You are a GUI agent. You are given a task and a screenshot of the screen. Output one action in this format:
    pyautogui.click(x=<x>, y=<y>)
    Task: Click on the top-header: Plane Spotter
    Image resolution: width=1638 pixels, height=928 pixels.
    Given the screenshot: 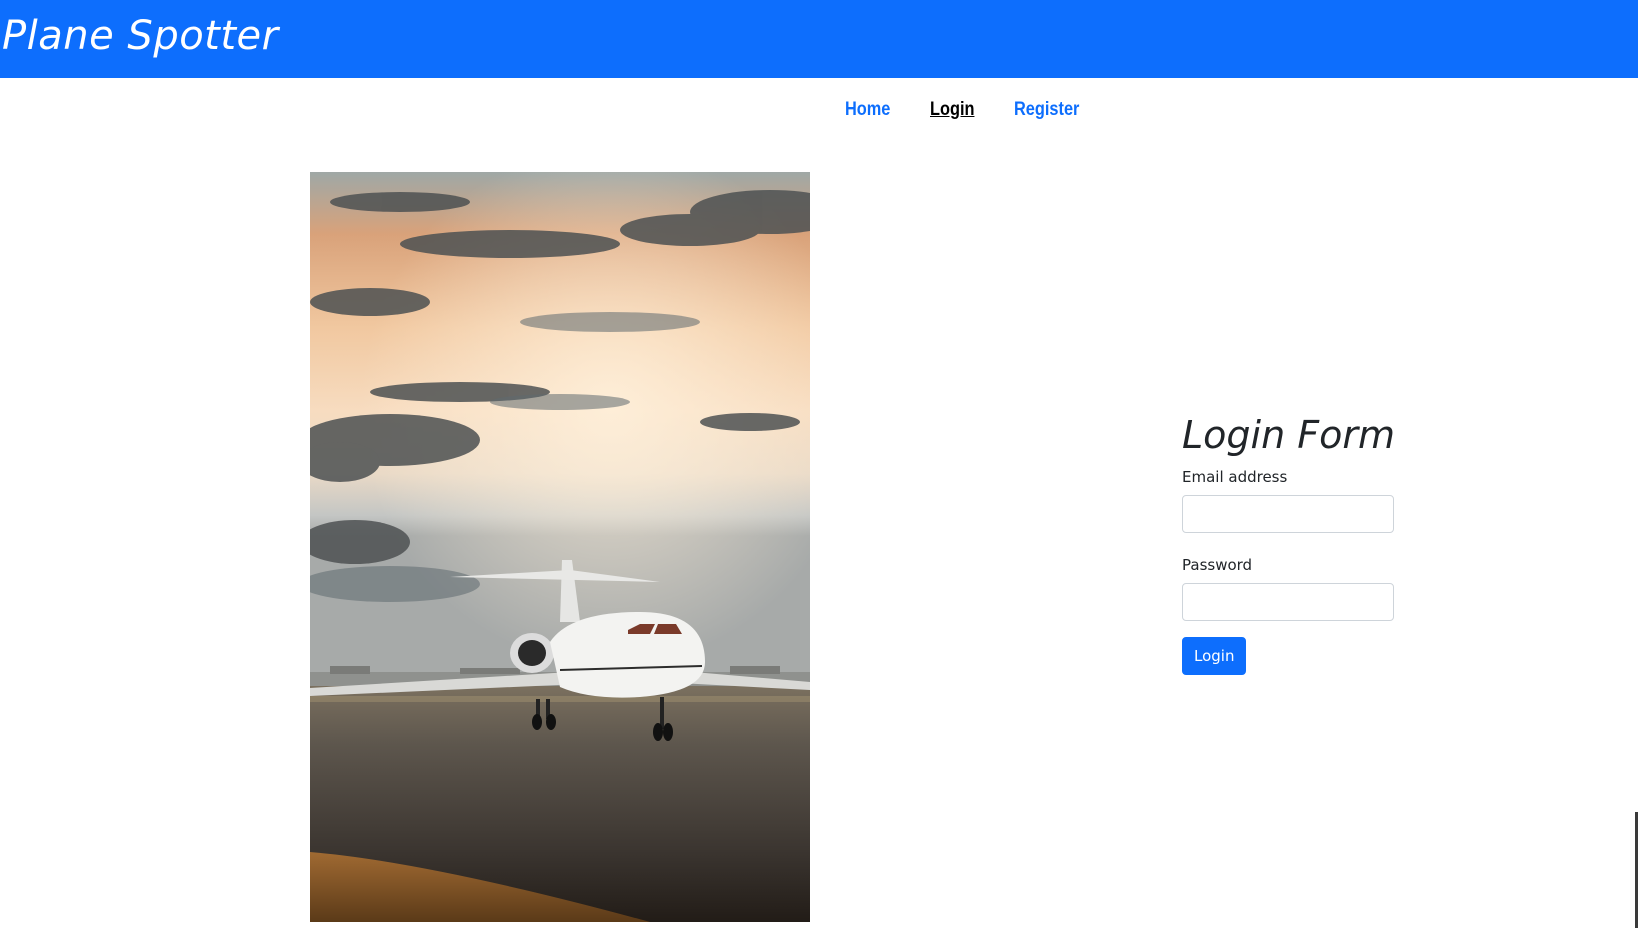 What is the action you would take?
    pyautogui.click(x=819, y=39)
    